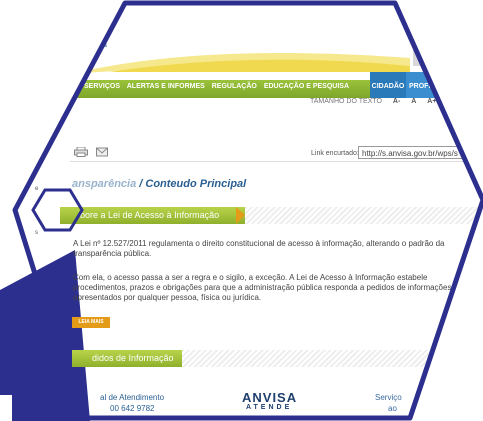  What do you see at coordinates (431, 101) in the screenshot?
I see `text-size-increase-button: A+` at bounding box center [431, 101].